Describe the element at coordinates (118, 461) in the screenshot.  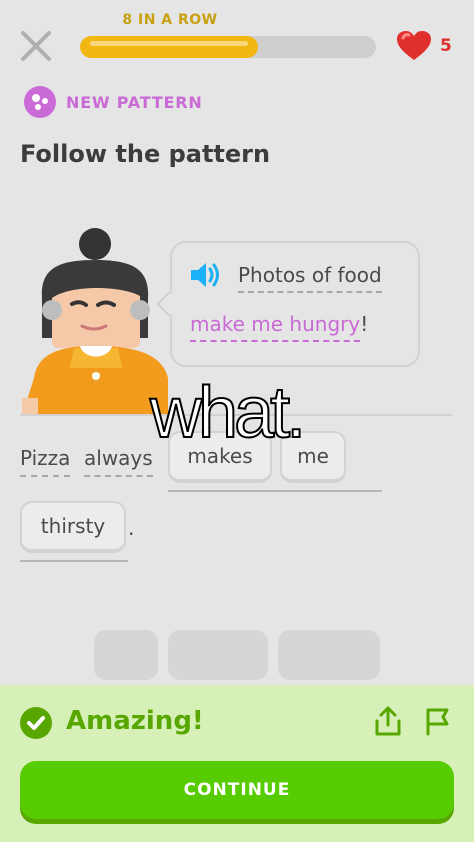
I see `sentence-word: always` at that location.